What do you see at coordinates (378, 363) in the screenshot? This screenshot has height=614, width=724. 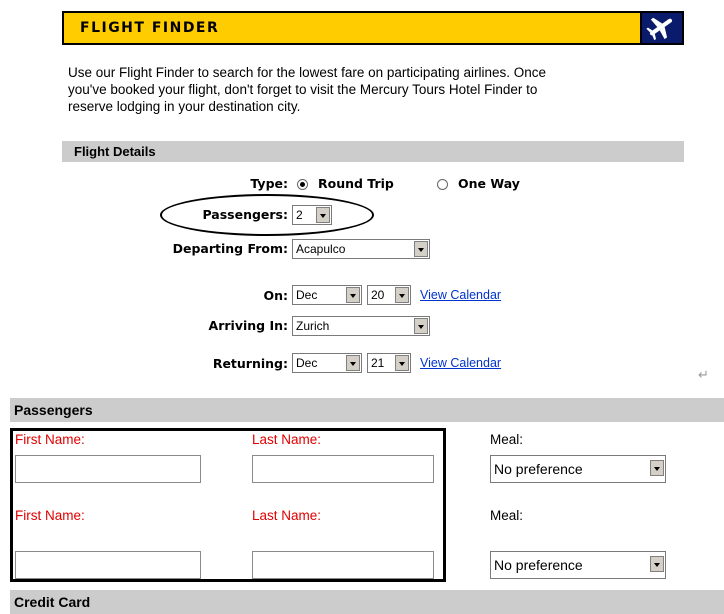 I see `return-day-value: 21` at bounding box center [378, 363].